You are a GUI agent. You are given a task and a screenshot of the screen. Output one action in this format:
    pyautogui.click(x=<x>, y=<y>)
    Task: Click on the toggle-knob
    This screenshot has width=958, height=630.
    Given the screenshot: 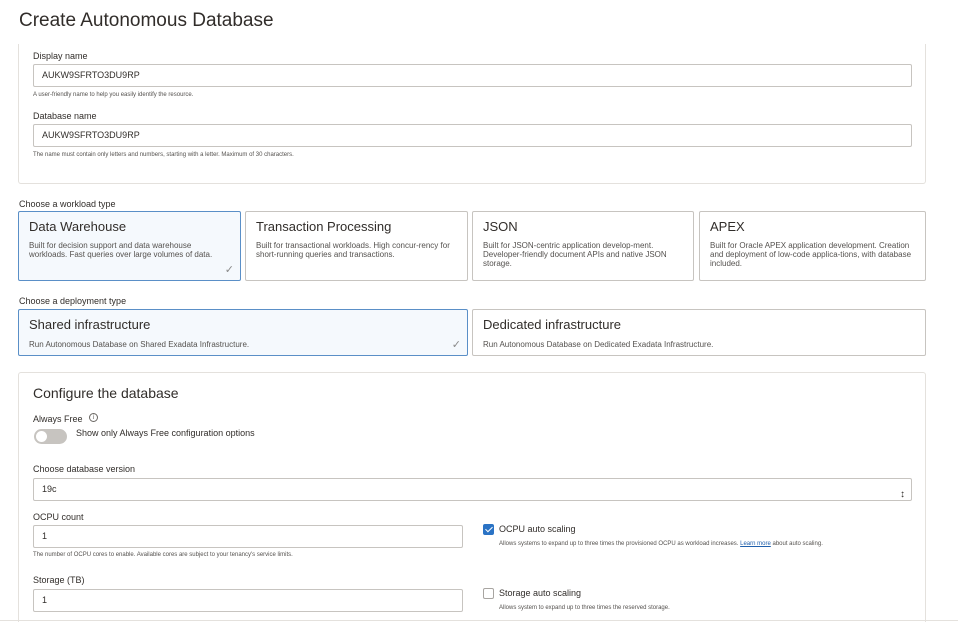 What is the action you would take?
    pyautogui.click(x=41, y=436)
    